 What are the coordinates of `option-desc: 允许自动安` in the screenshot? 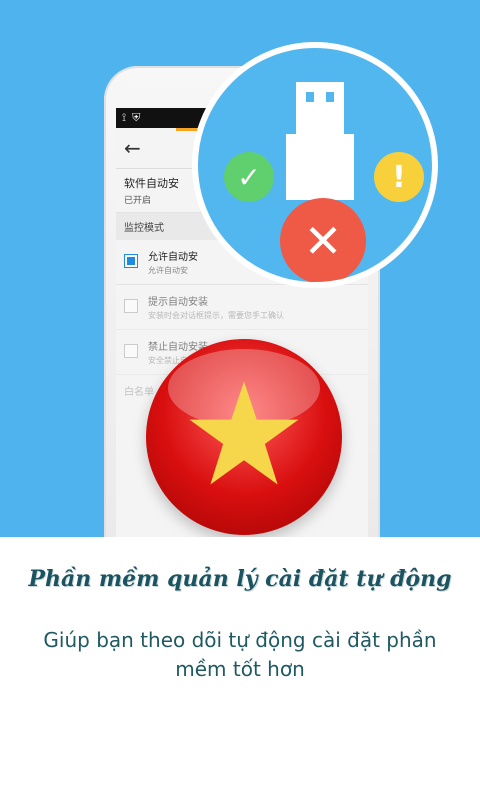 It's located at (168, 270).